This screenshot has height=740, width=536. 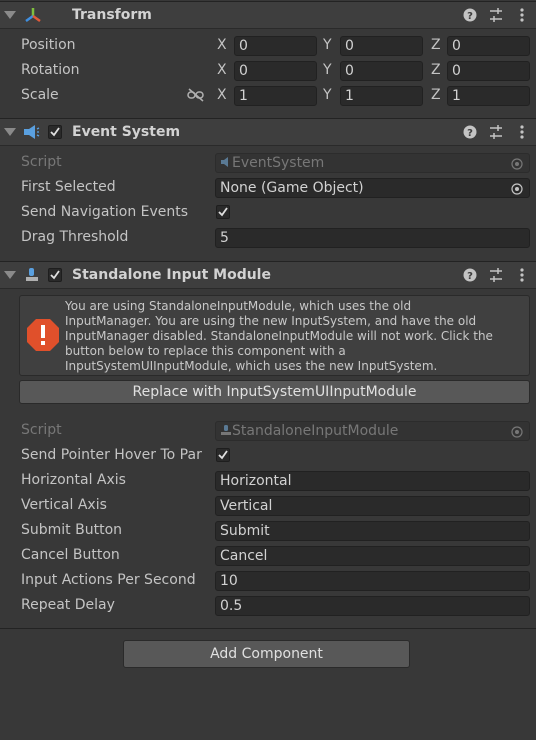 I want to click on constrain-proportions-icon, so click(x=196, y=97).